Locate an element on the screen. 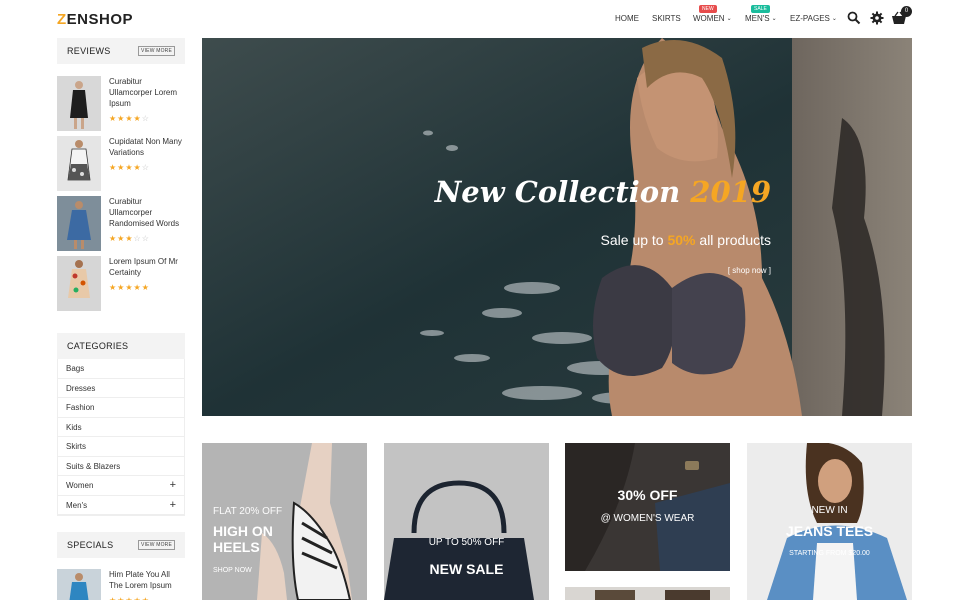 The width and height of the screenshot is (965, 600). nav-mens: SALE MEN'S ⌄ is located at coordinates (761, 14).